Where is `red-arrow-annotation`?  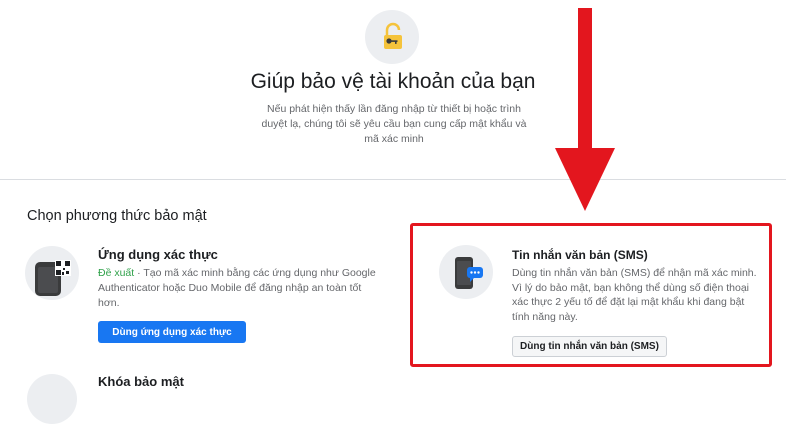
red-arrow-annotation is located at coordinates (585, 109).